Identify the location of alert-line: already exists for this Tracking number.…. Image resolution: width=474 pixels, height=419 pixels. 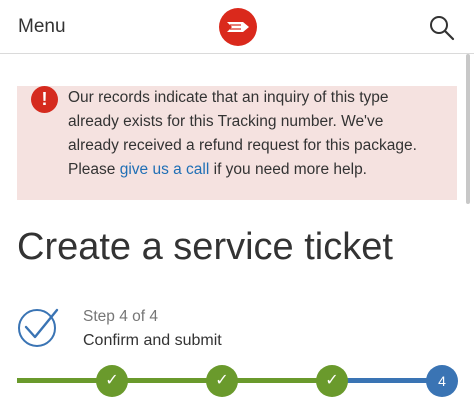
(226, 121).